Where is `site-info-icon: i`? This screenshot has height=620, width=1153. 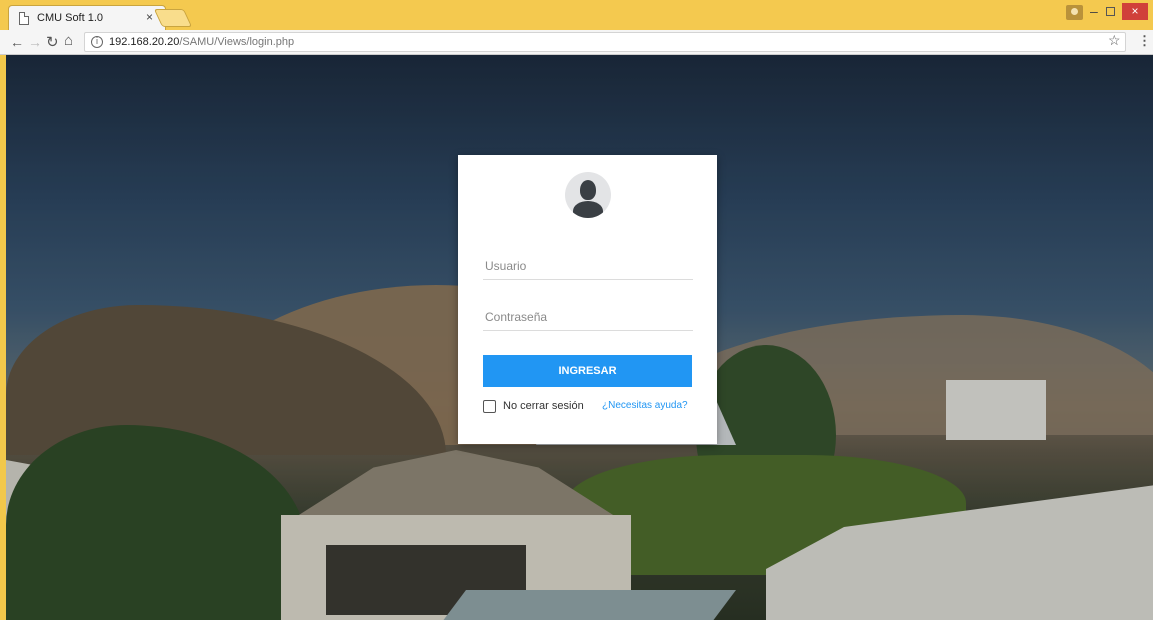 site-info-icon: i is located at coordinates (97, 42).